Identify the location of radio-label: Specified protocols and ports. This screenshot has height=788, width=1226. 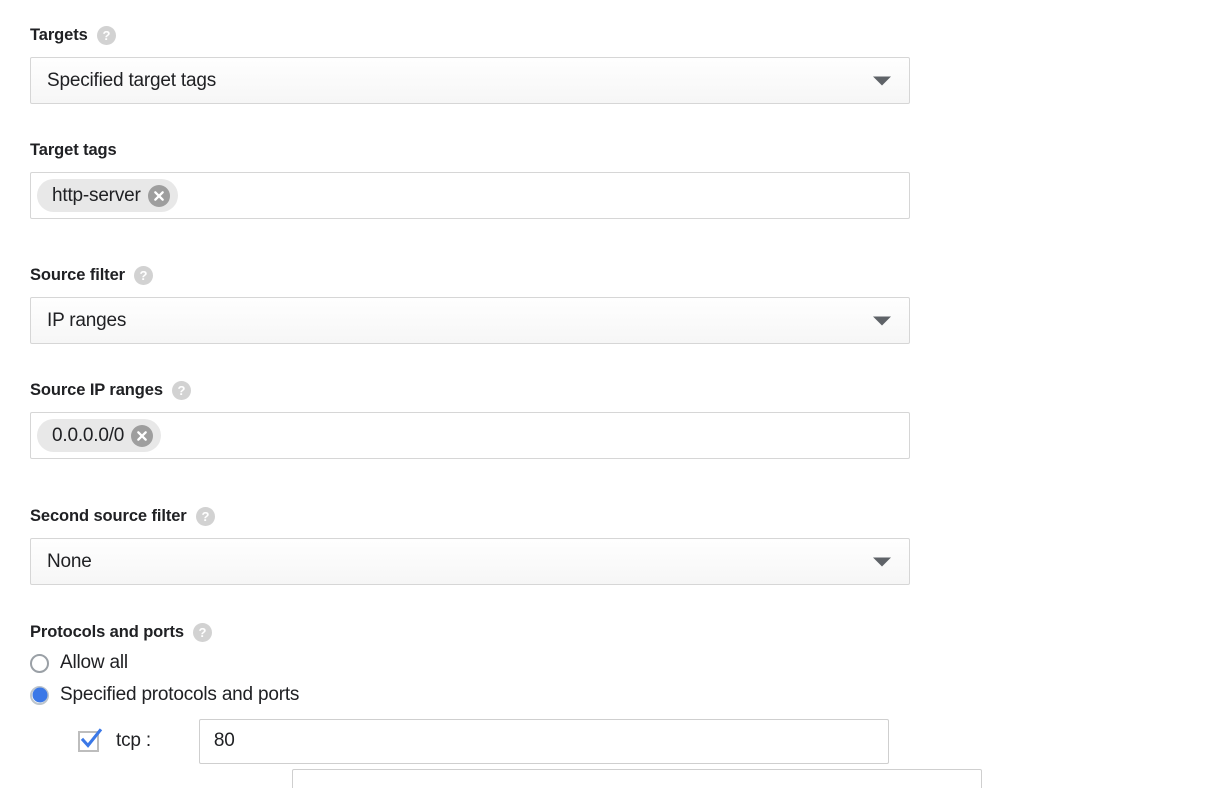
(180, 694).